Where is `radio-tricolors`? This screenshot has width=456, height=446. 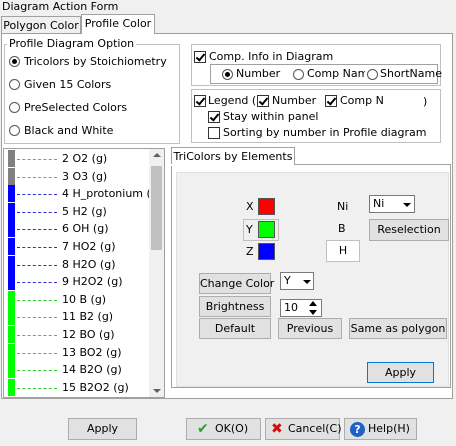
radio-tricolors is located at coordinates (14, 63).